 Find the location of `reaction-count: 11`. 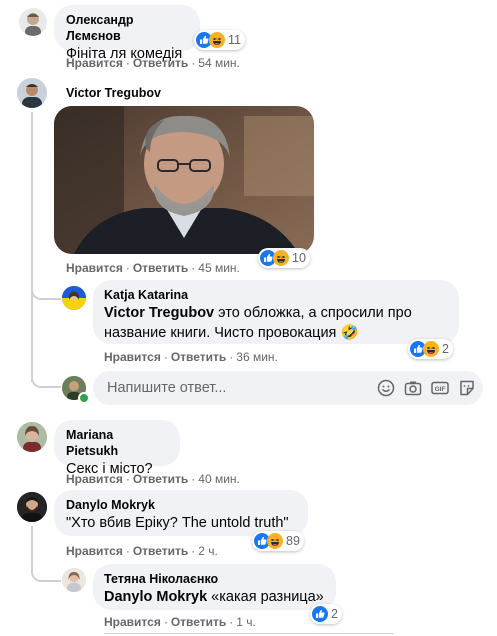

reaction-count: 11 is located at coordinates (234, 40).